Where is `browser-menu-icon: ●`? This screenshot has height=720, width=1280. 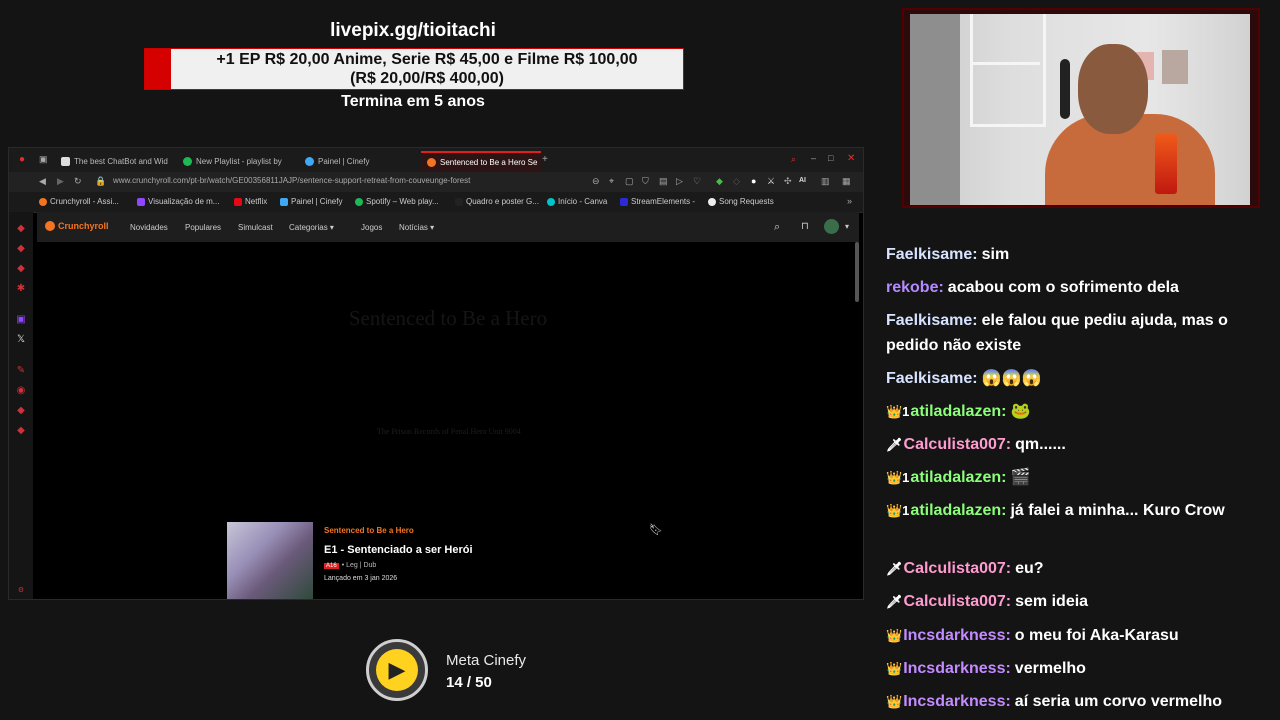 browser-menu-icon: ● is located at coordinates (22, 160).